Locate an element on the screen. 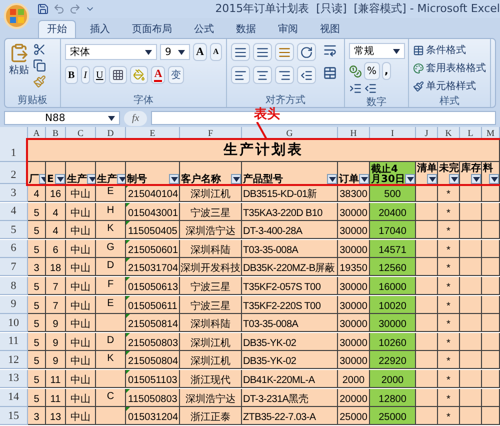  column-heading: 产品型号 is located at coordinates (262, 180).